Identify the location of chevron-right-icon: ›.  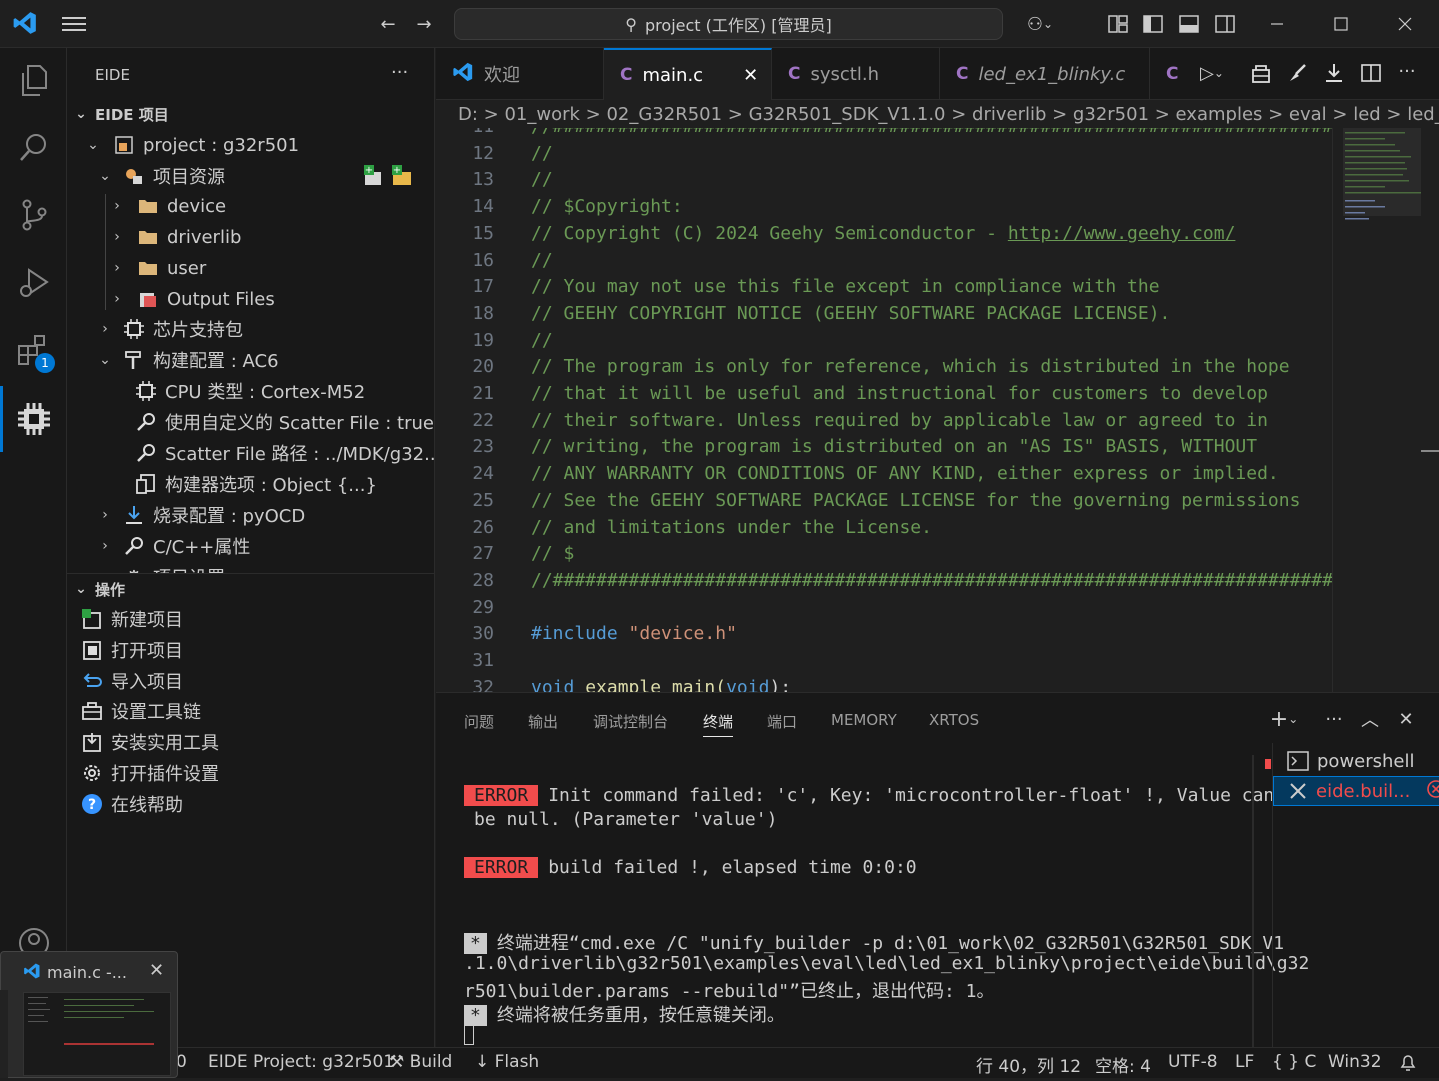
(105, 546).